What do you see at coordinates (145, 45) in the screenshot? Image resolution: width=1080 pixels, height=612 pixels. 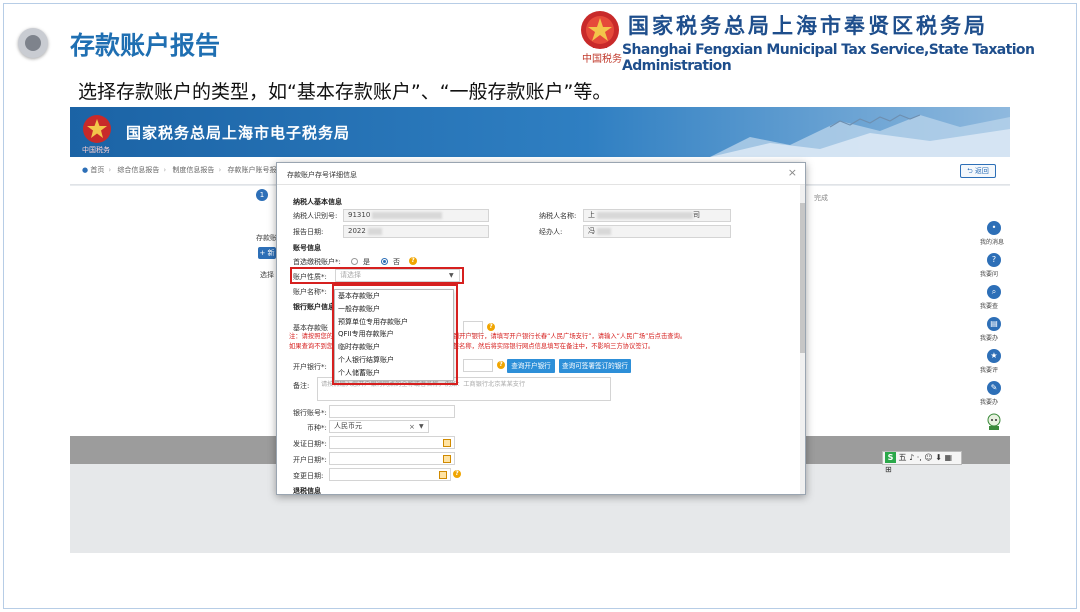 I see `slide-title: 存款账户报告` at bounding box center [145, 45].